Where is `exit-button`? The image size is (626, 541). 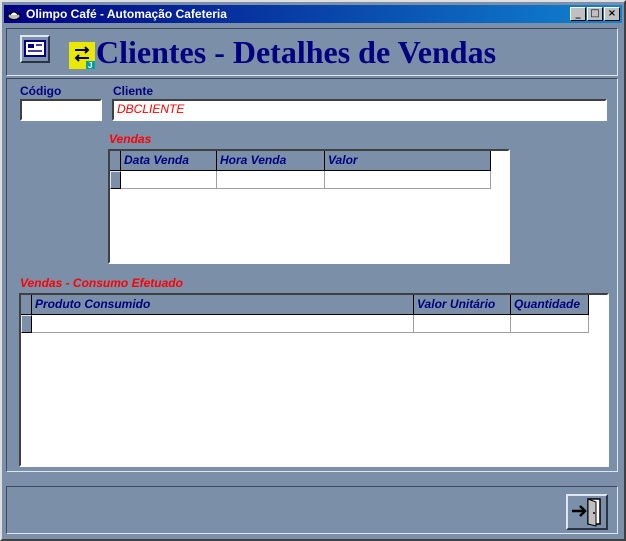 exit-button is located at coordinates (587, 512).